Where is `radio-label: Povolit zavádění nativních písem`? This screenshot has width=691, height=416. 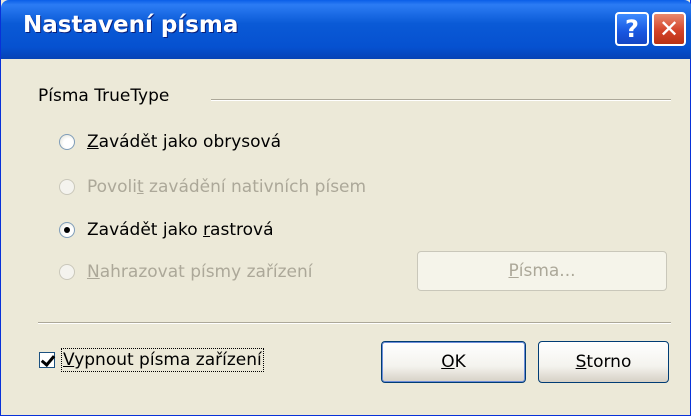 radio-label: Povolit zavádění nativních písem is located at coordinates (227, 187).